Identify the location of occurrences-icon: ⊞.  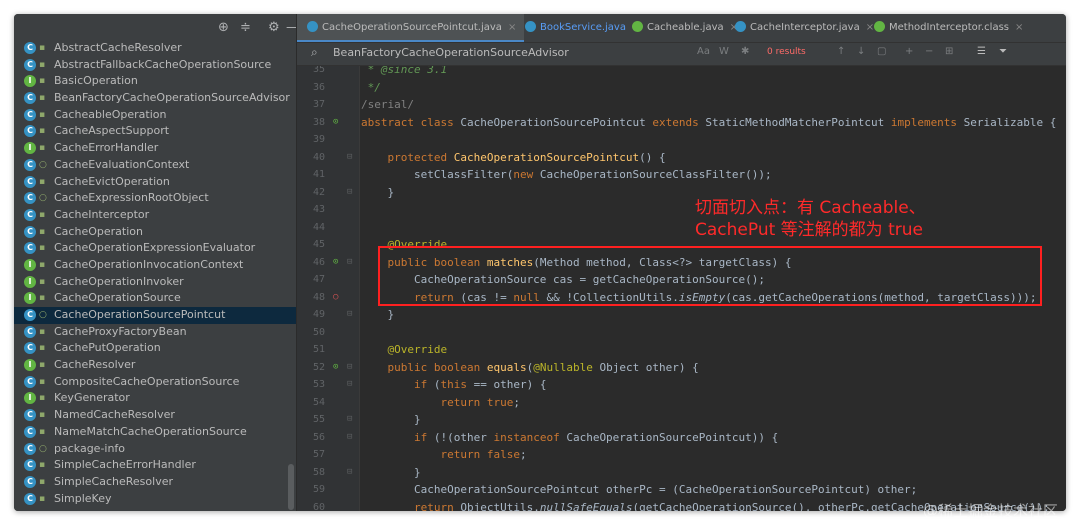
(949, 51).